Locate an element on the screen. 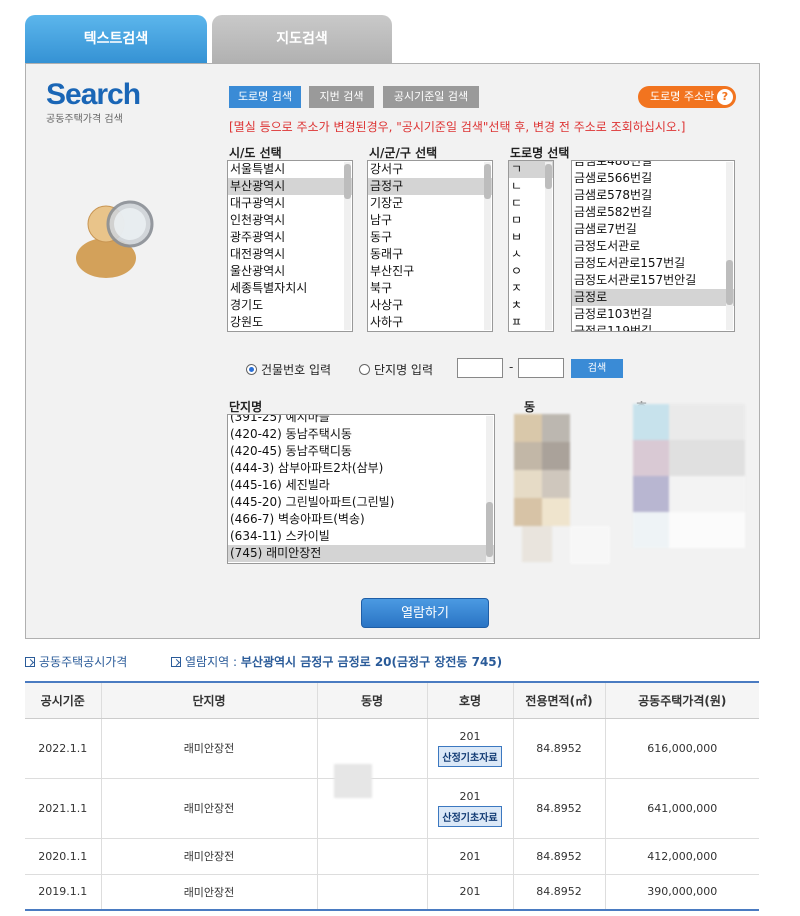 The image size is (800, 916). sido-item: 대전광역시 is located at coordinates (290, 254).